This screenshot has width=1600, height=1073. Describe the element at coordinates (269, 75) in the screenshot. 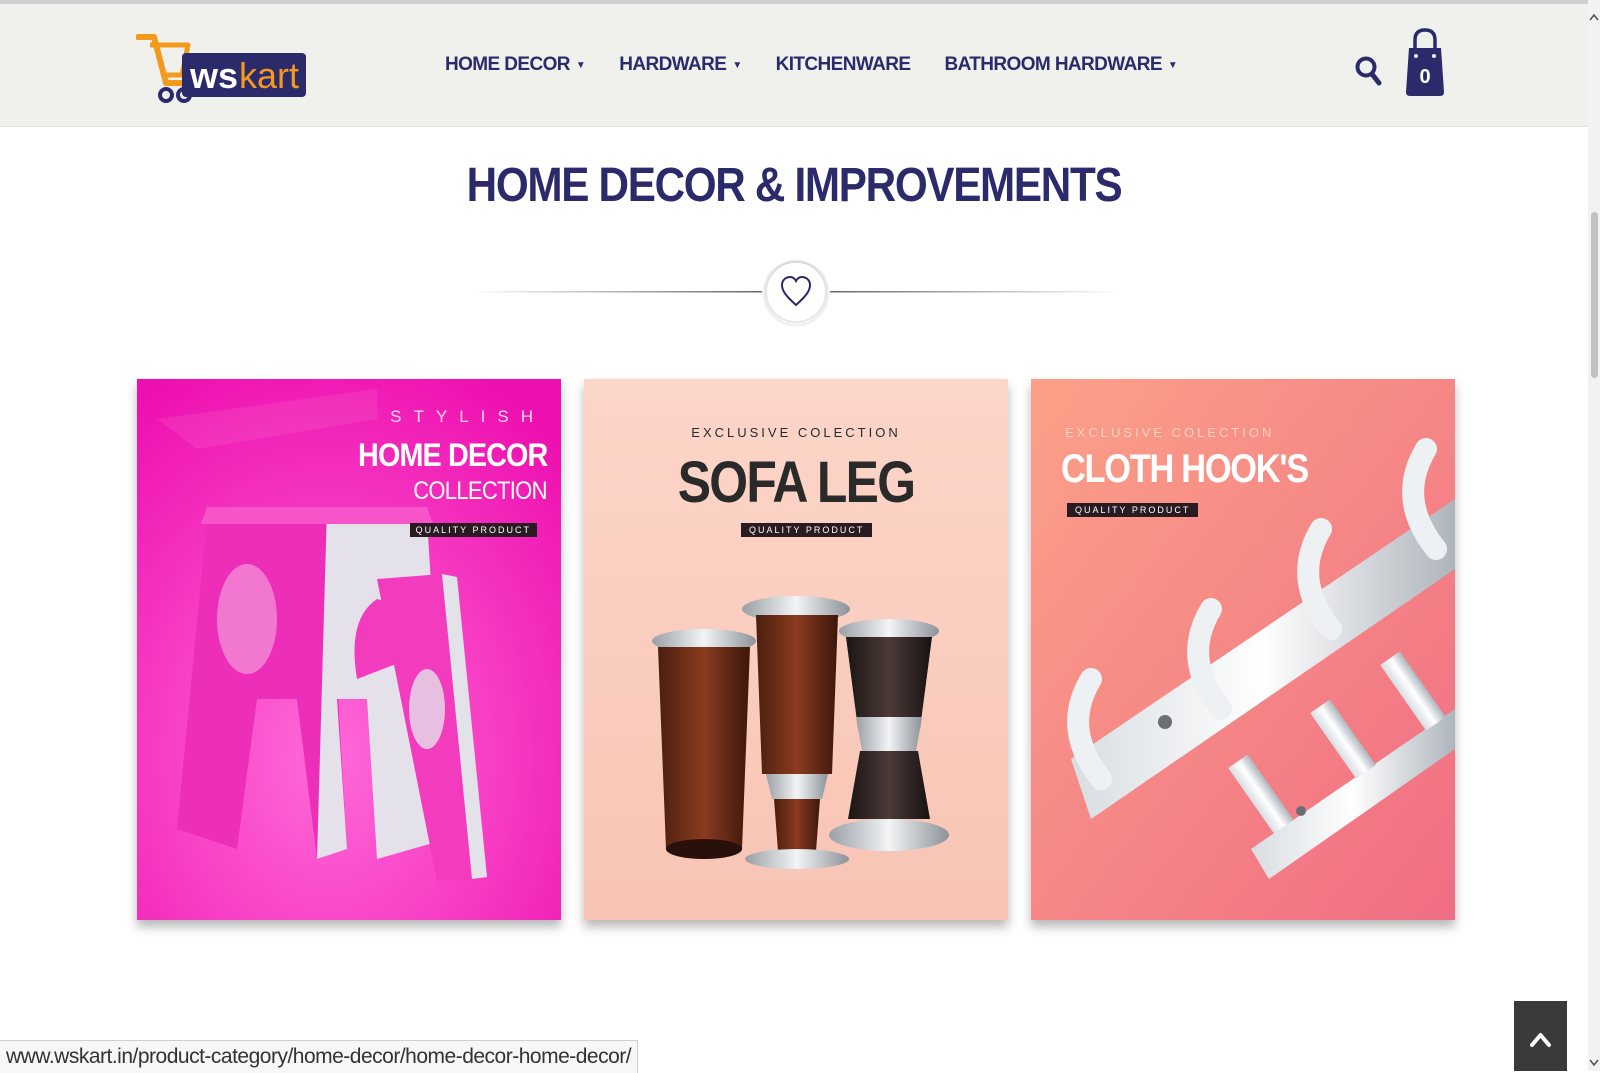

I see `logo-kart-text: kart` at that location.